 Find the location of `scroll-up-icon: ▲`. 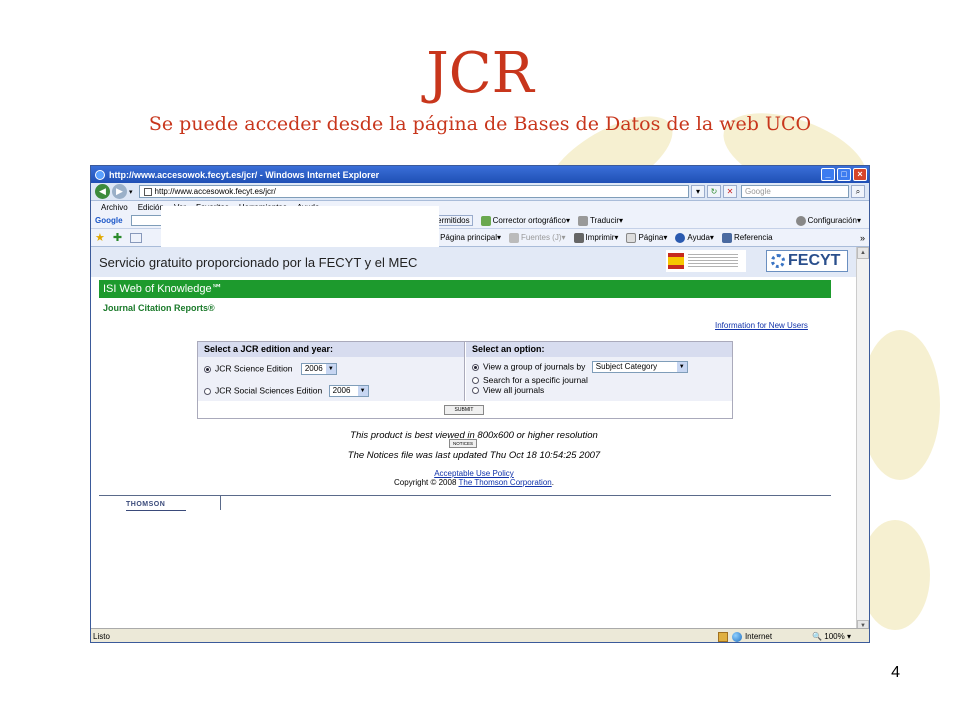

scroll-up-icon: ▲ is located at coordinates (863, 253).